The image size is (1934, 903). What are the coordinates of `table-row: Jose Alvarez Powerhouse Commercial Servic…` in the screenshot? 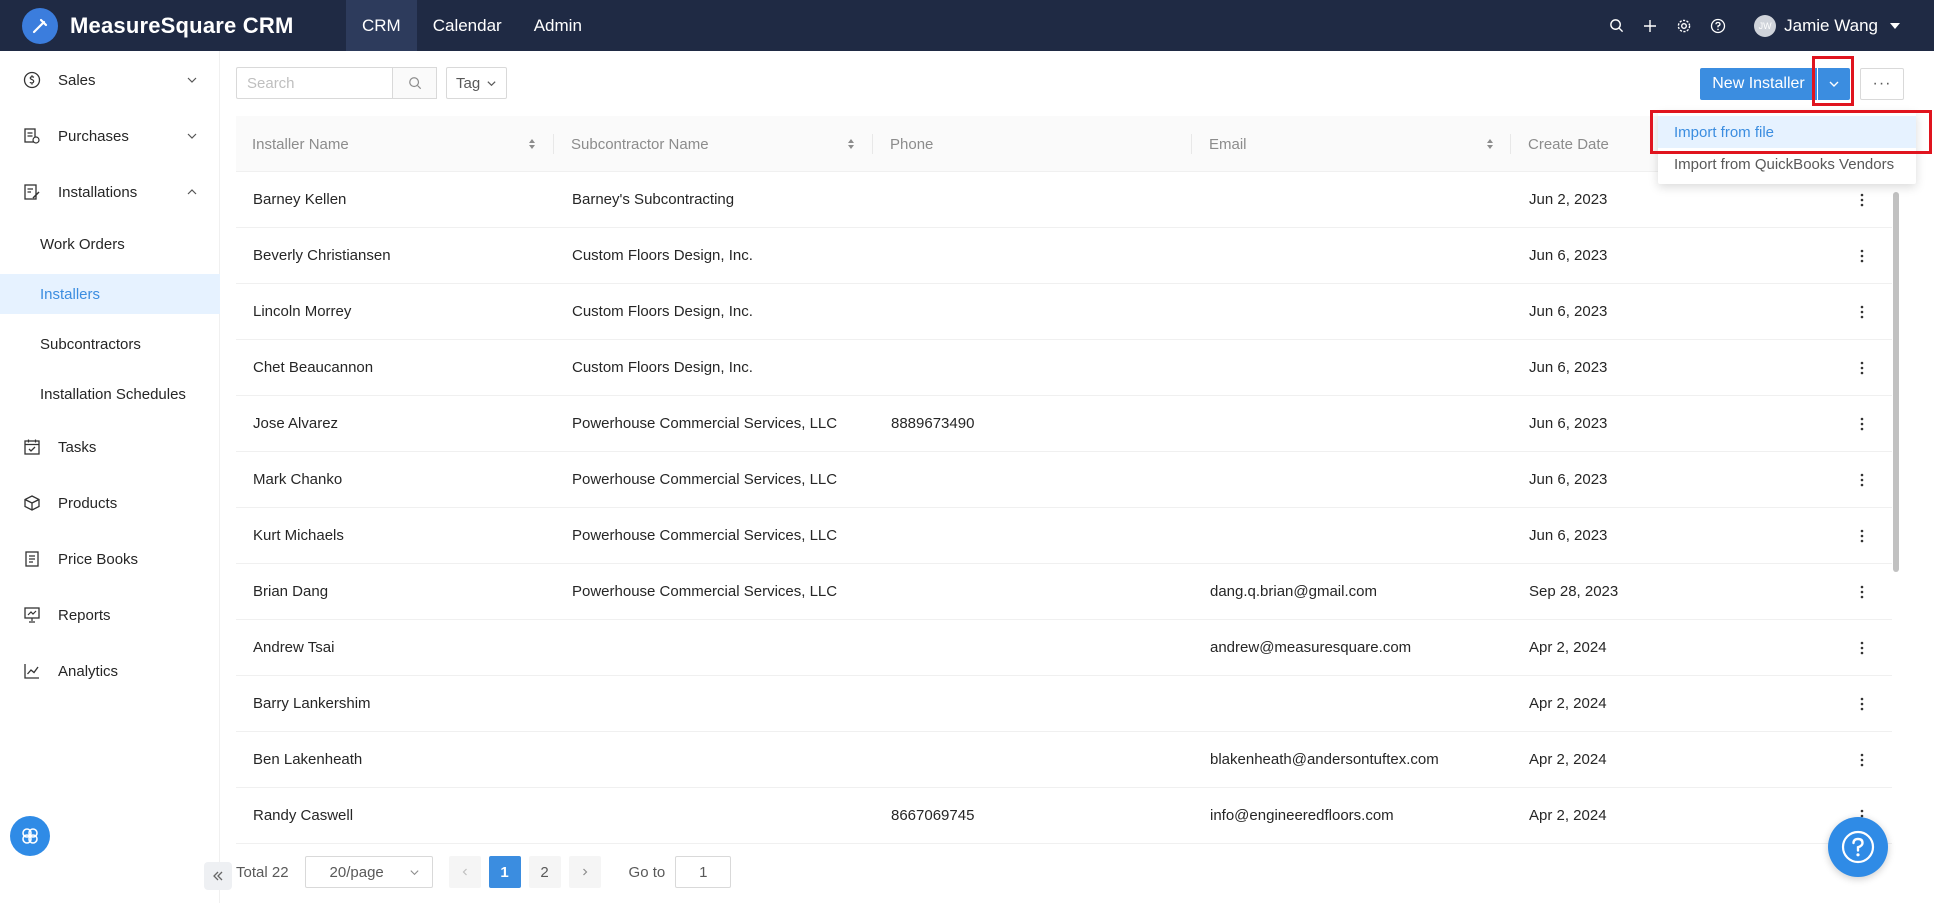 It's located at (1064, 424).